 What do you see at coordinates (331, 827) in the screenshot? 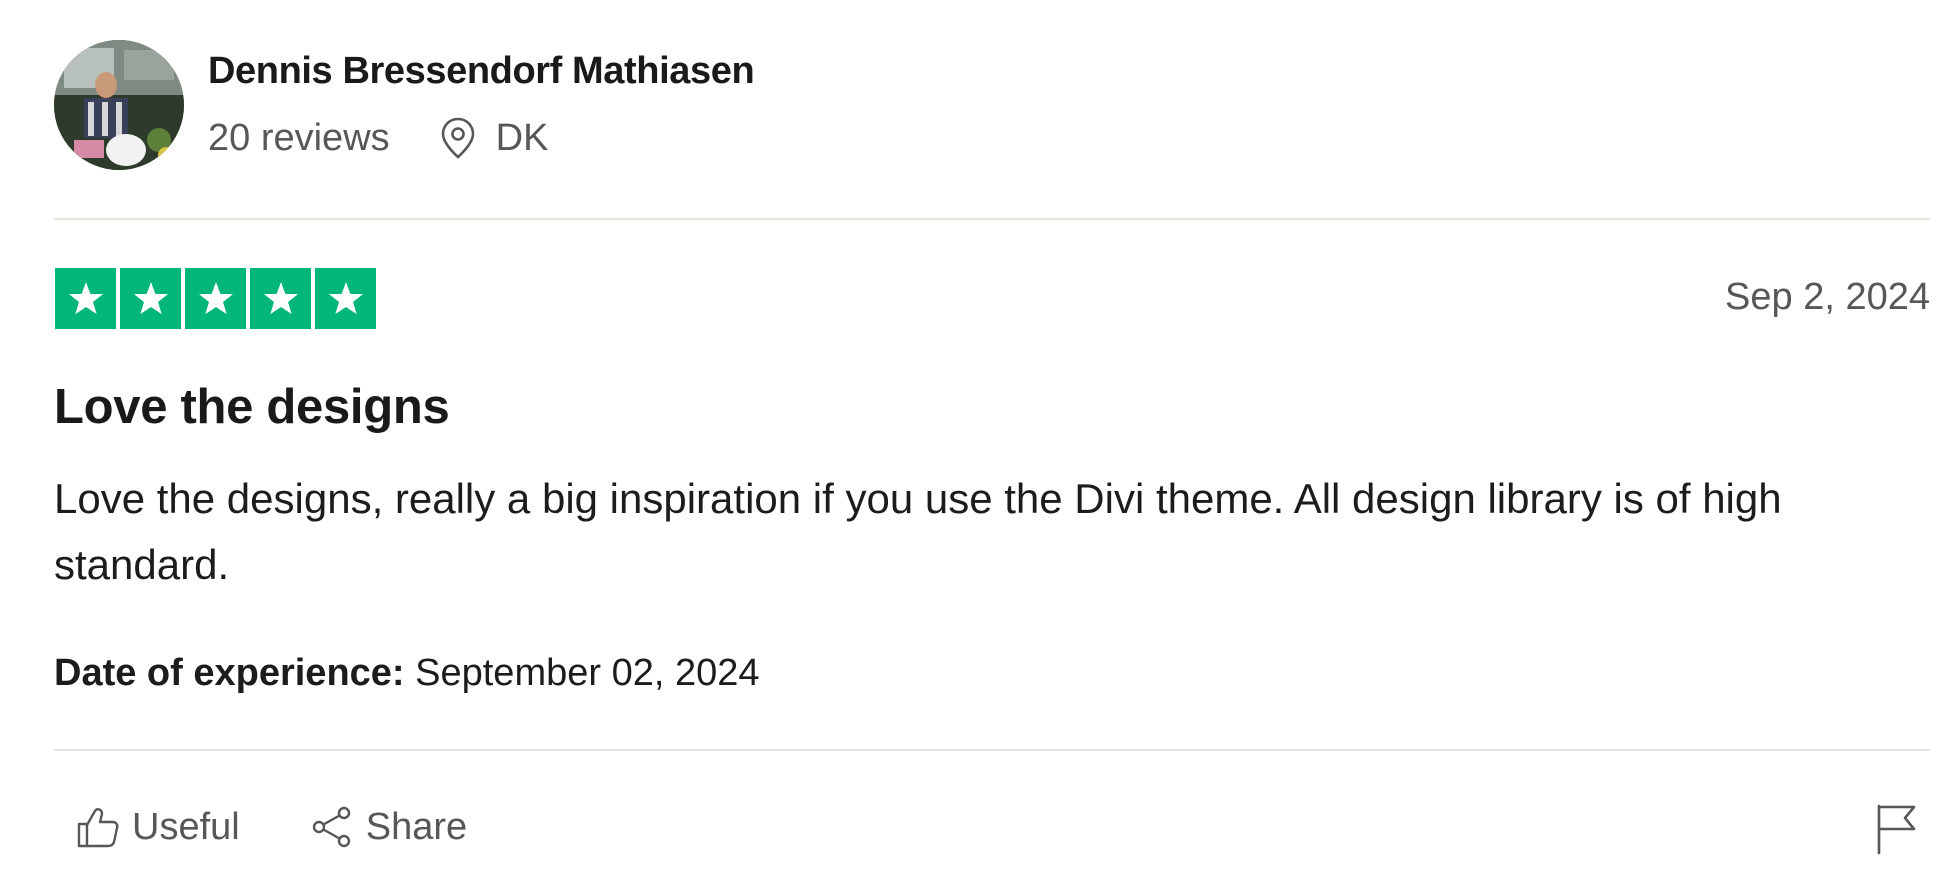
I see `share-icon` at bounding box center [331, 827].